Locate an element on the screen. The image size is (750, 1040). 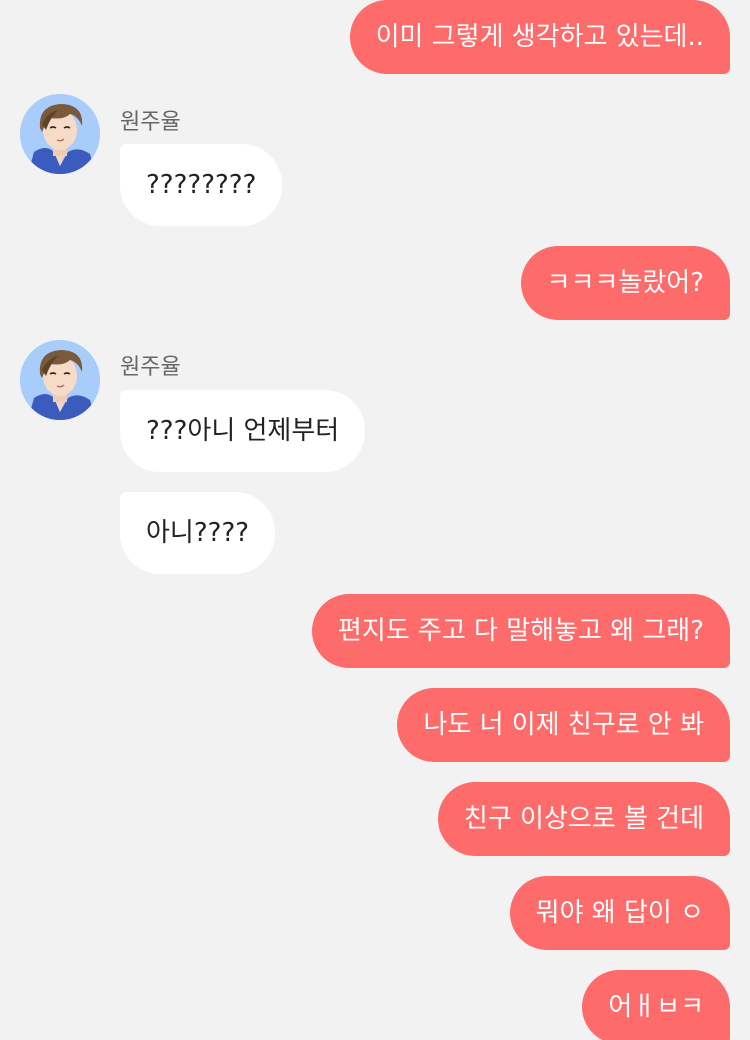
message-outgoing: 어ㅐㅂㅋ is located at coordinates (656, 1005).